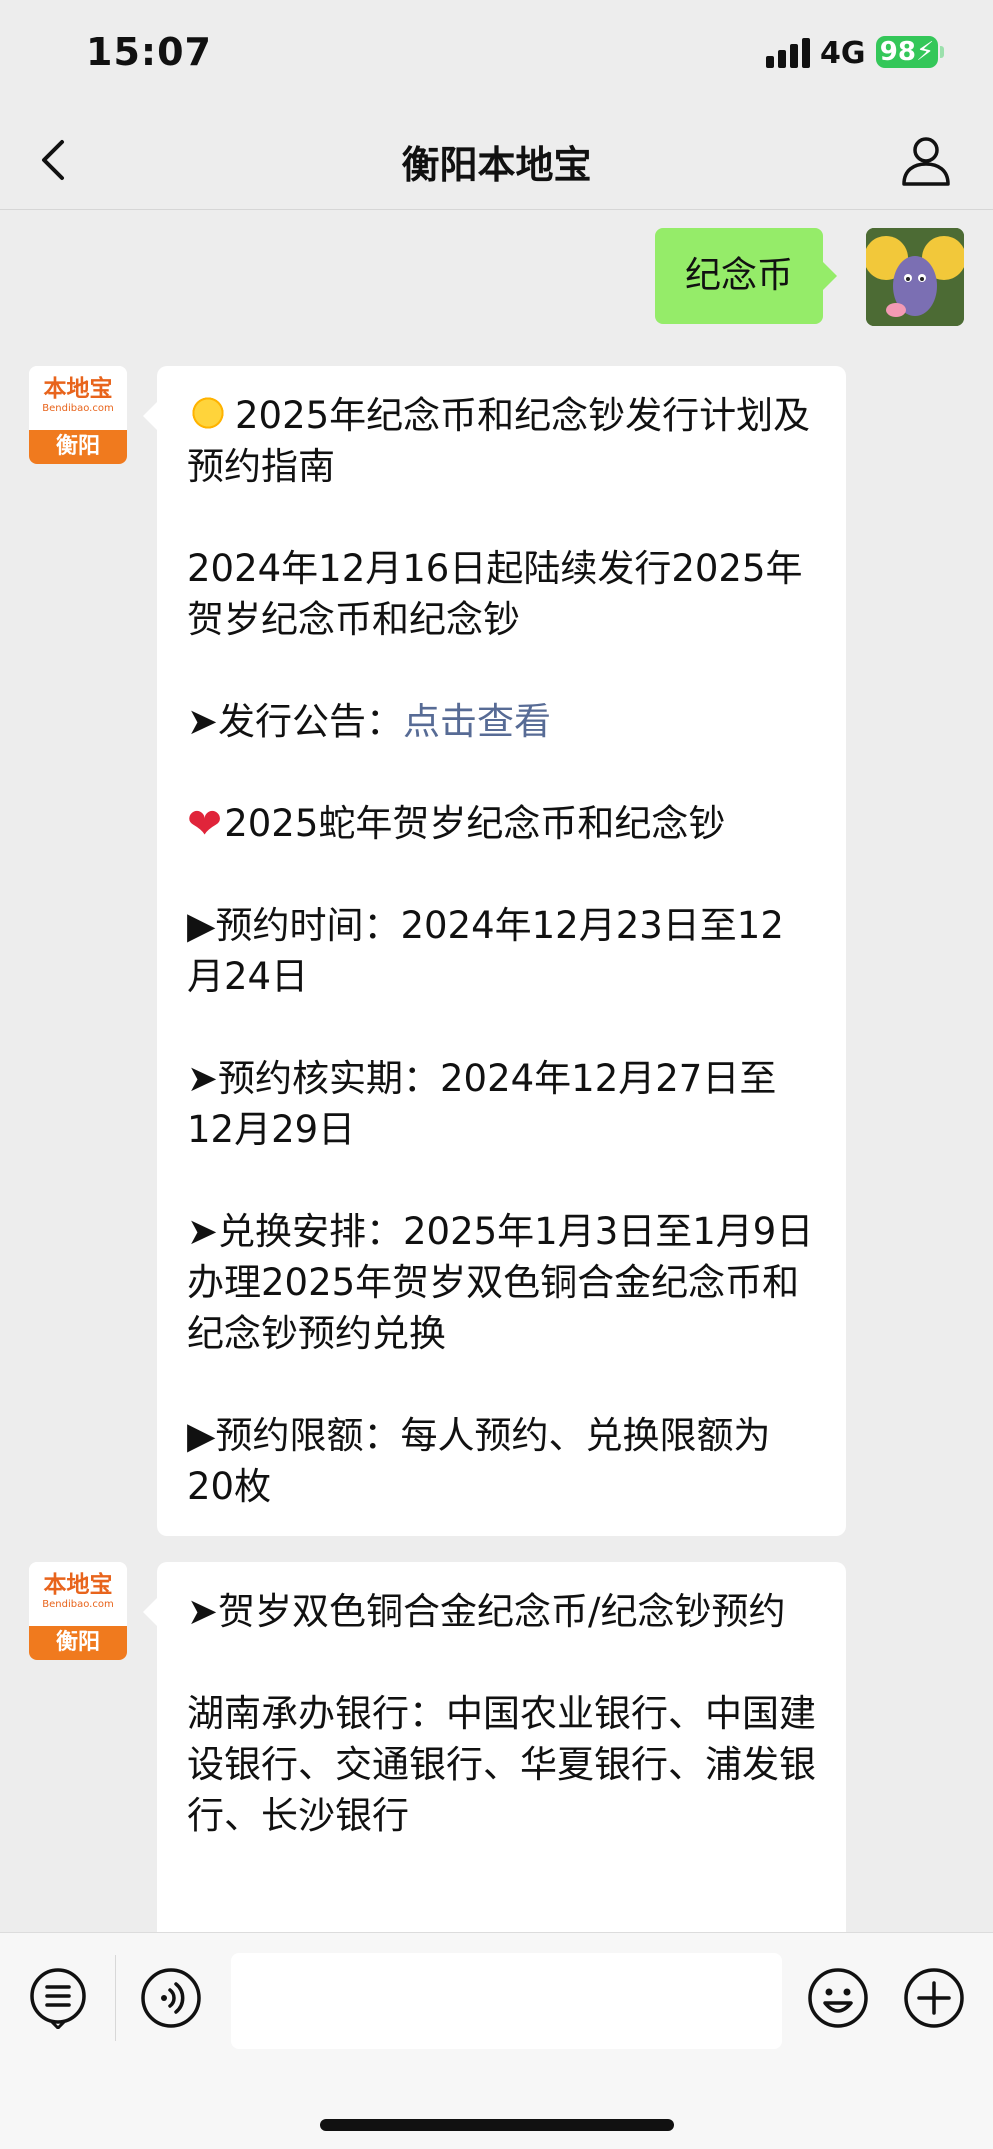 The height and width of the screenshot is (2149, 993). I want to click on person-icon, so click(926, 161).